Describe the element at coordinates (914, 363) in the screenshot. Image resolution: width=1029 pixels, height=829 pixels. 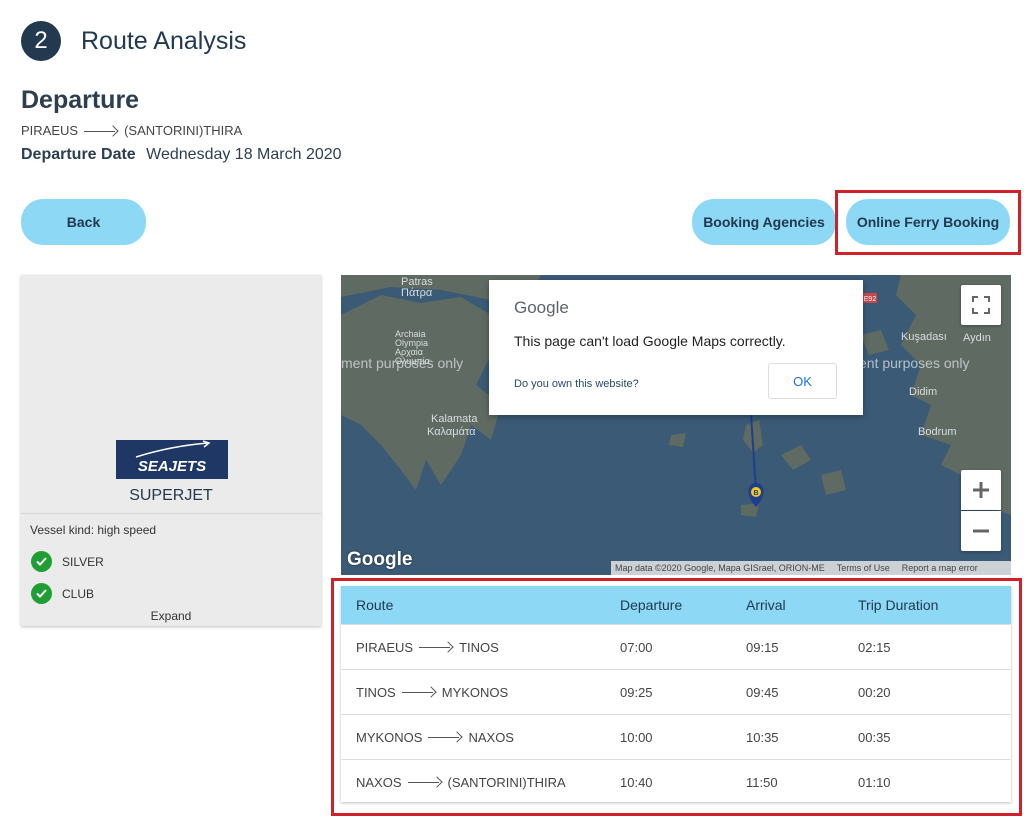
I see `dev-watermark-right: ent purposes only` at that location.